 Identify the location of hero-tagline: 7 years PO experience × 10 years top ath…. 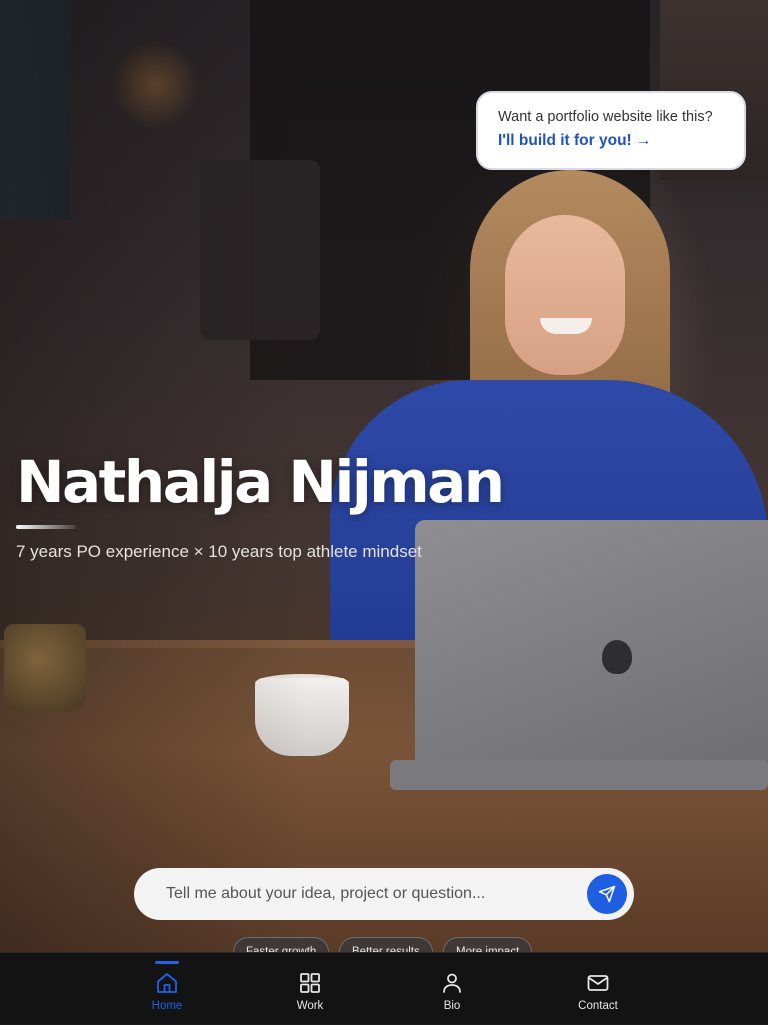
(219, 551).